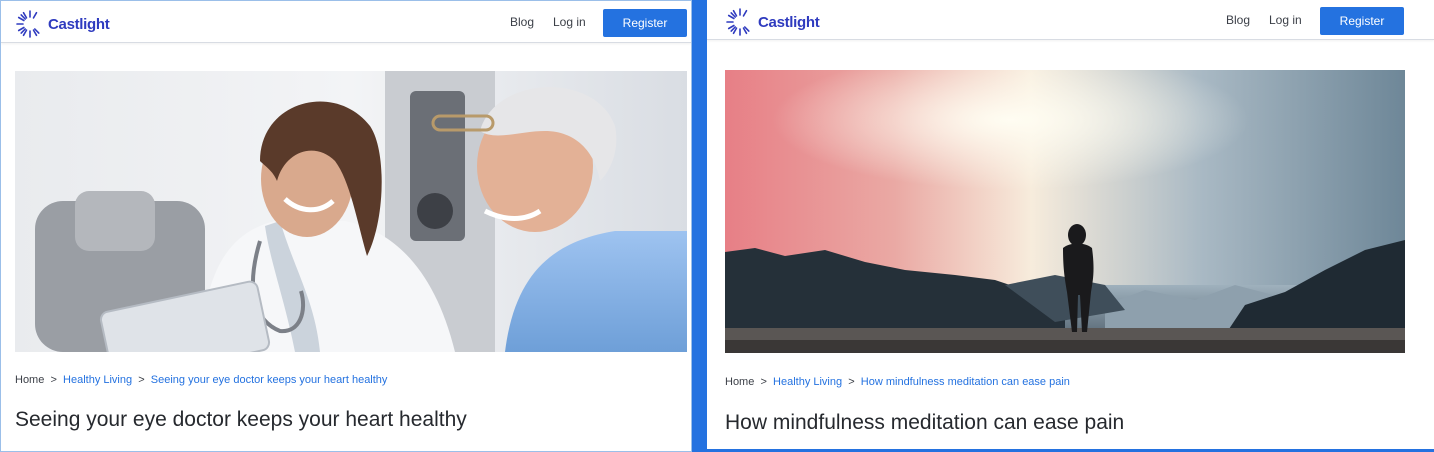  Describe the element at coordinates (965, 382) in the screenshot. I see `breadcrumb-current-article: How mindfulness meditation can ease pain` at that location.